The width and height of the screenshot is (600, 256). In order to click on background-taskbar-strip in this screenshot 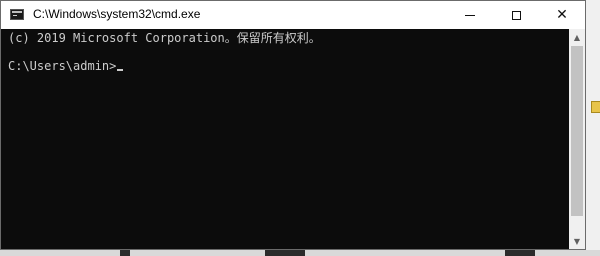, I will do `click(300, 253)`.